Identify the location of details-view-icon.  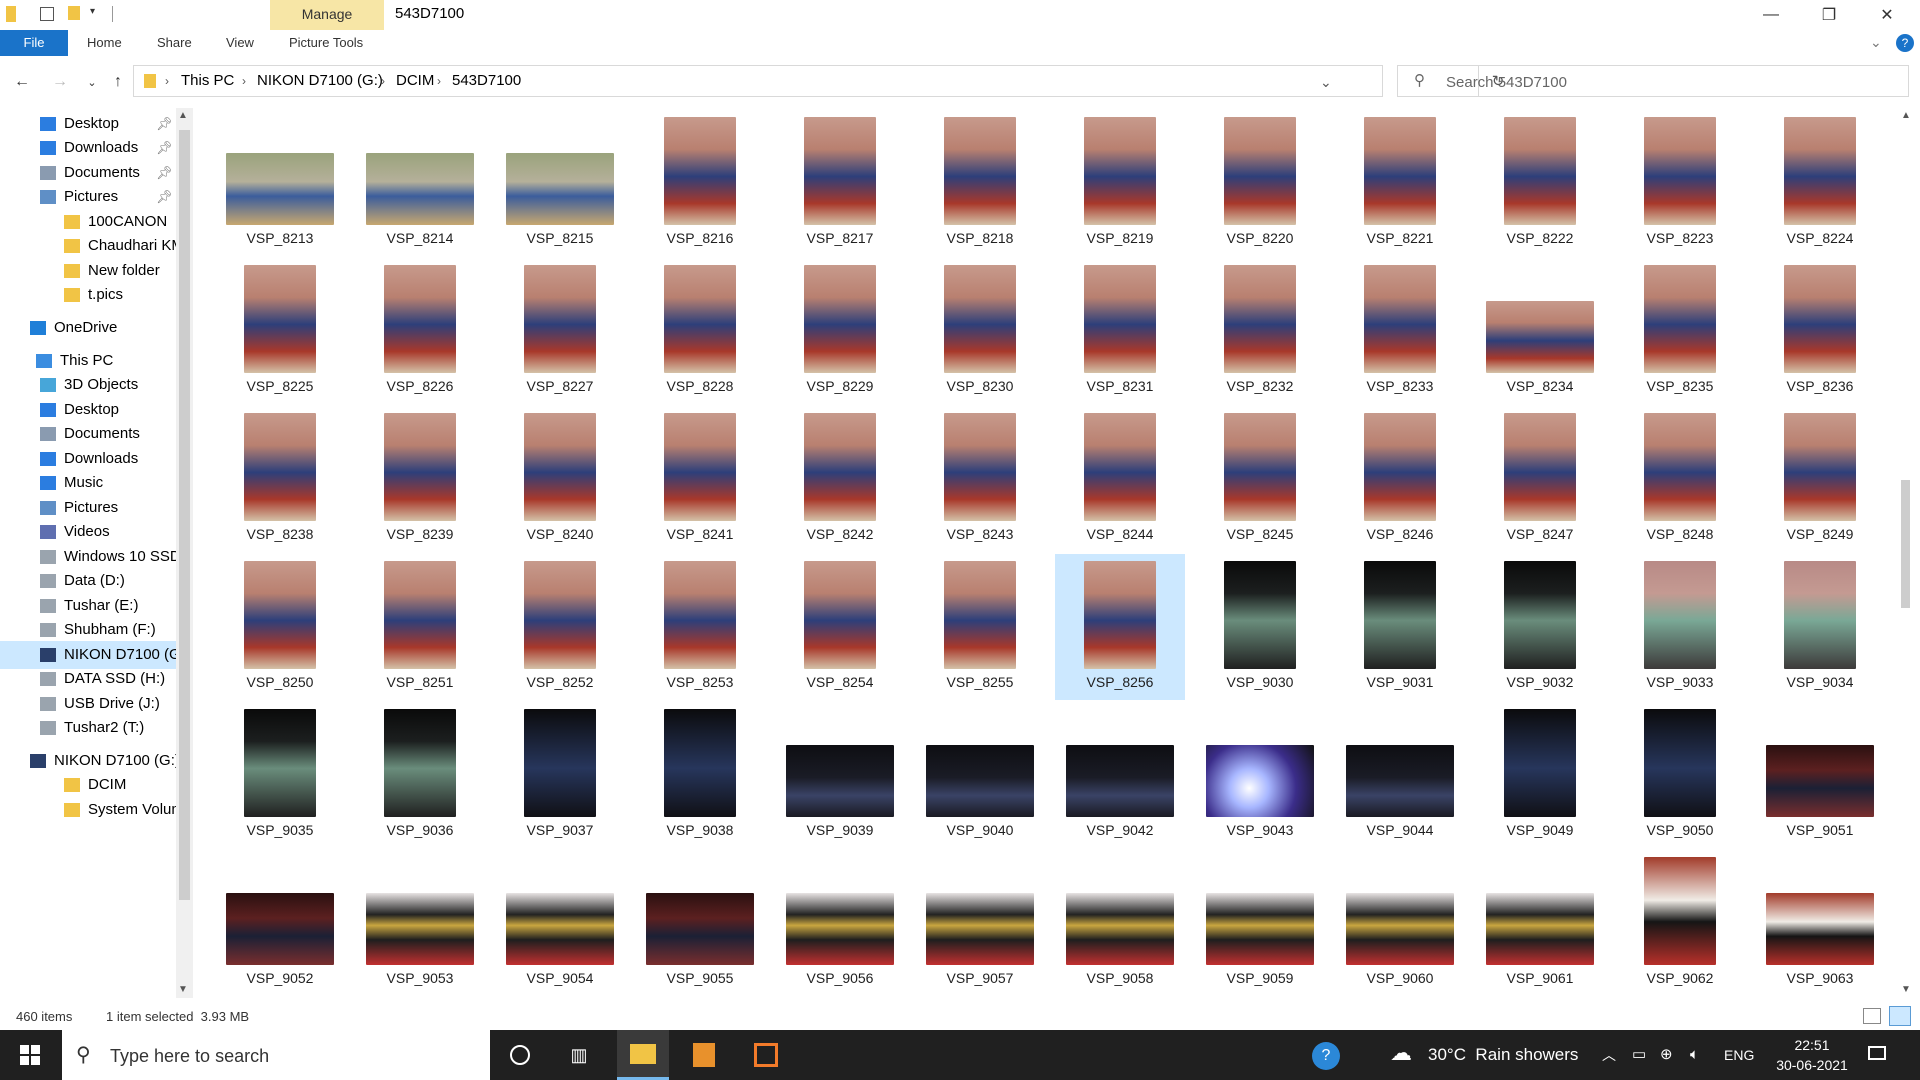
(1872, 1016).